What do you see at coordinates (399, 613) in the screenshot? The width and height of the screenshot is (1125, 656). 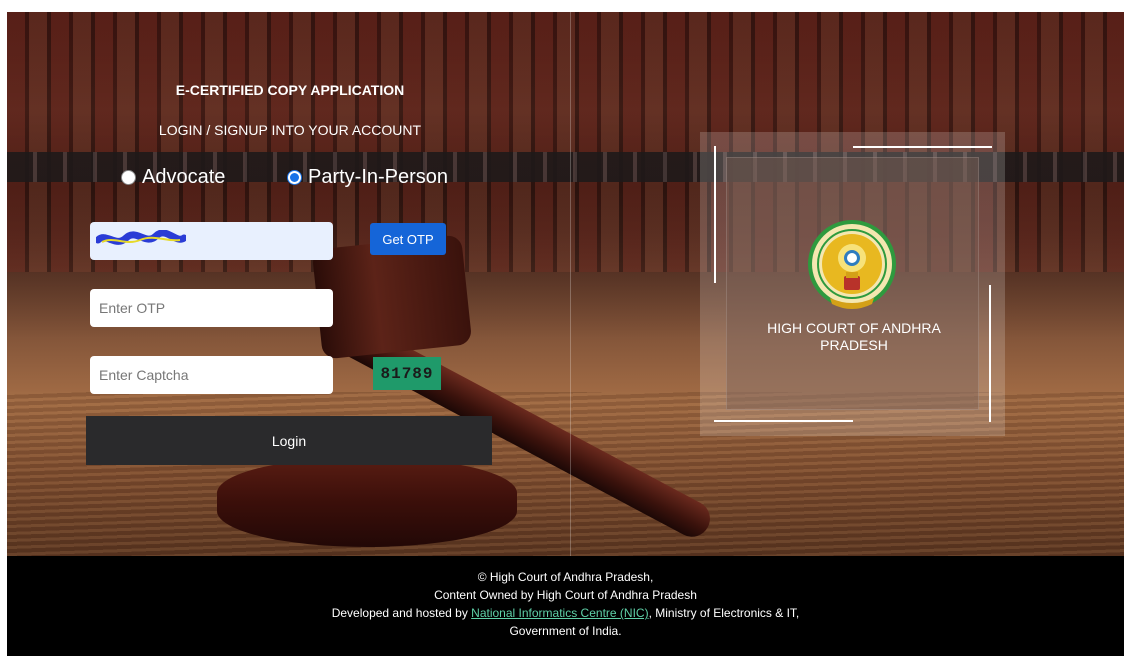 I see `footer-developed-prefix: Developed and hosted by` at bounding box center [399, 613].